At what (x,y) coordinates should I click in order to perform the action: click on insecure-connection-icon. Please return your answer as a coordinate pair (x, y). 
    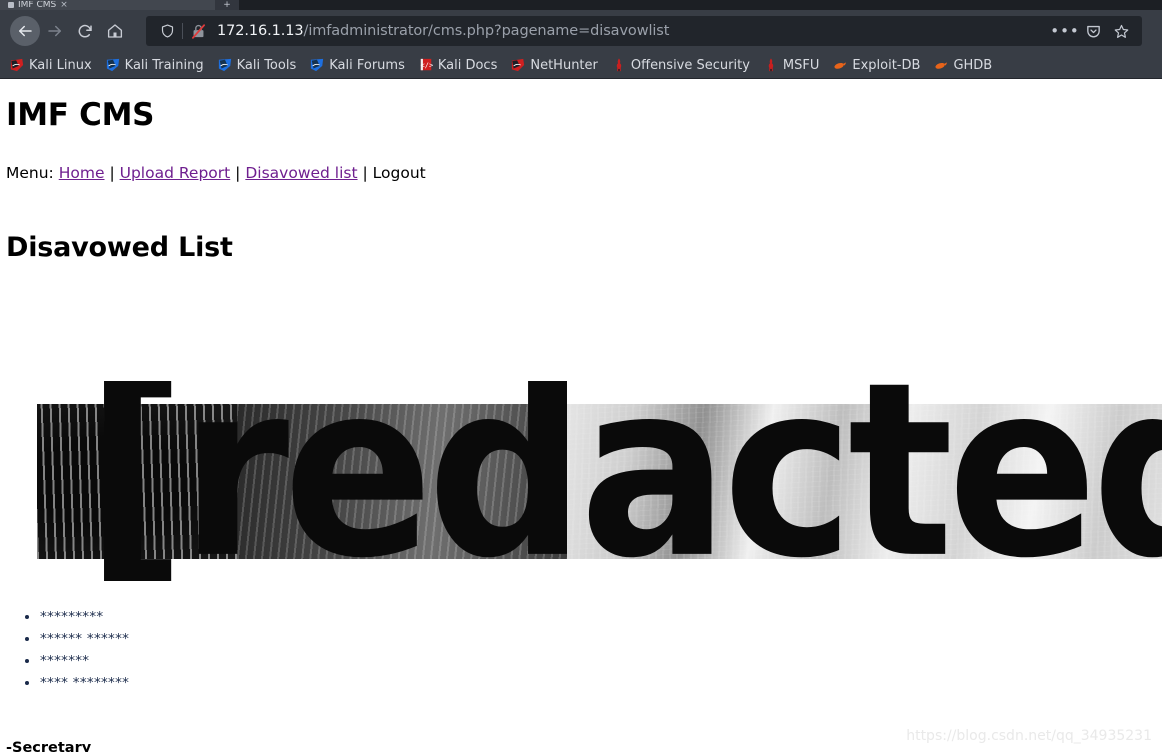
    Looking at the image, I should click on (198, 31).